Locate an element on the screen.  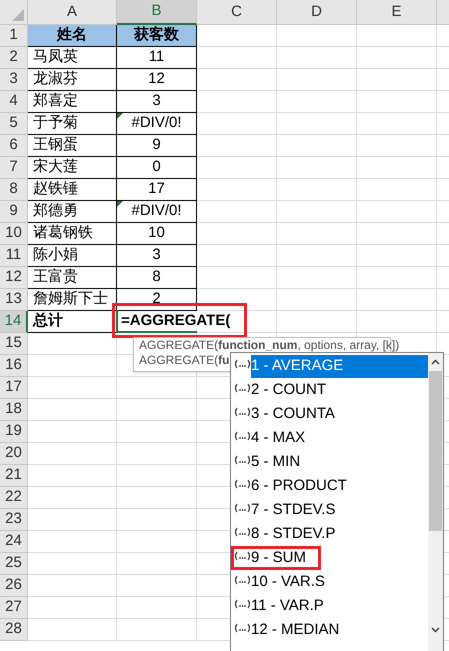
option-label: 12 - MEDIAN is located at coordinates (295, 630).